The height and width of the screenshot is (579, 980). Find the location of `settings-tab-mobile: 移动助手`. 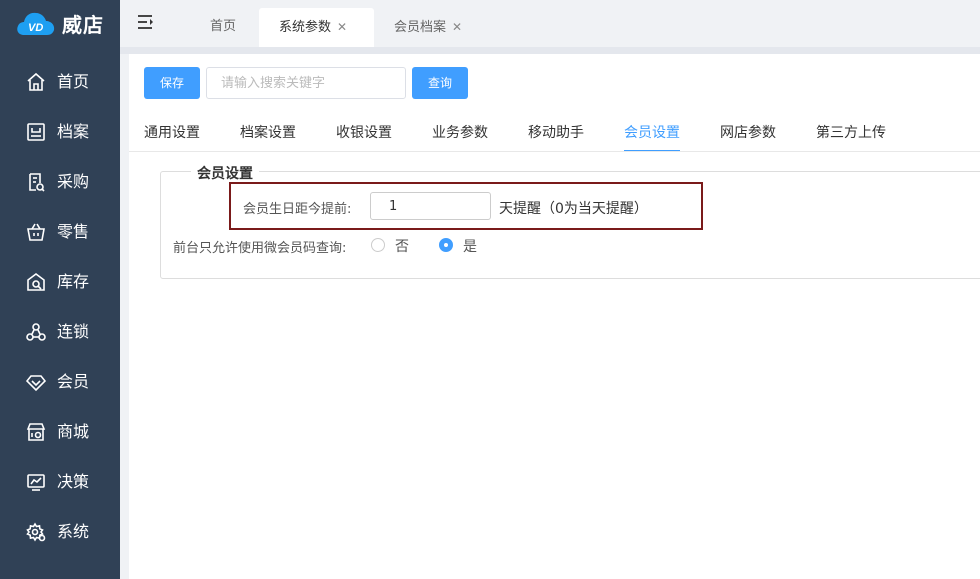

settings-tab-mobile: 移动助手 is located at coordinates (556, 137).